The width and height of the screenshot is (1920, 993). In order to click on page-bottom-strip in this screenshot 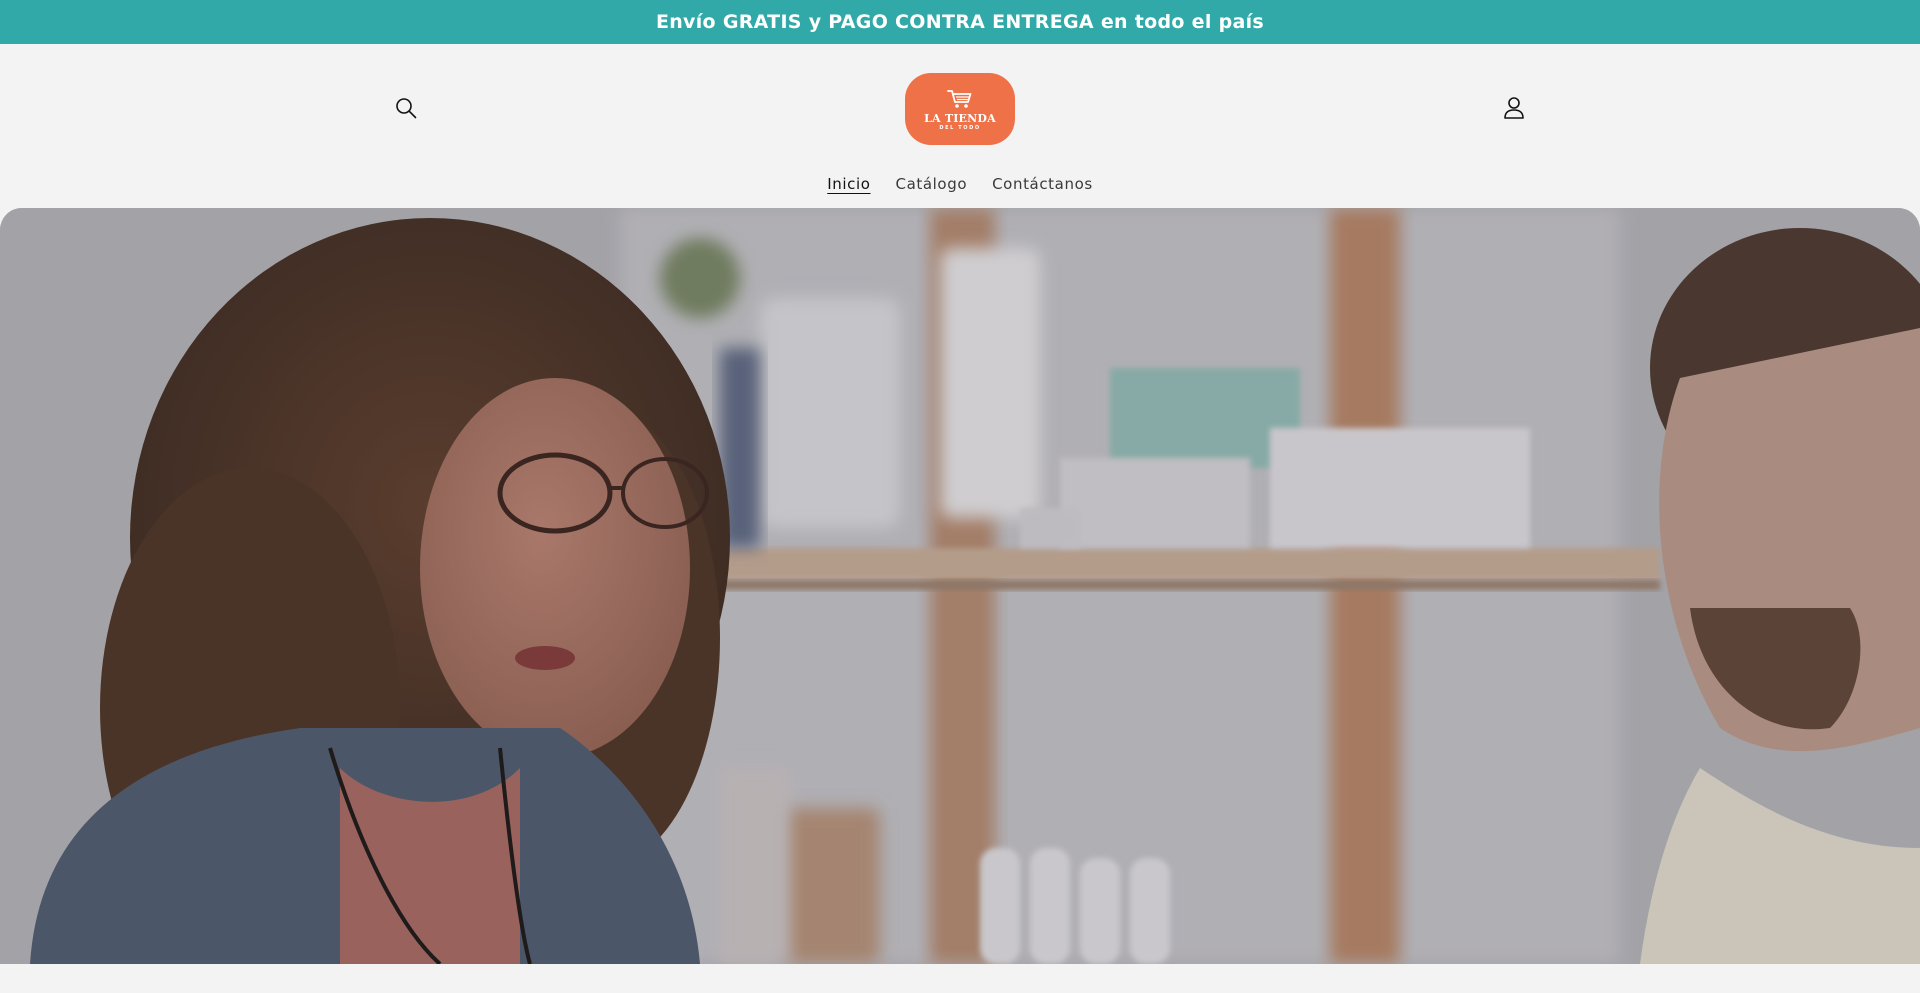, I will do `click(960, 978)`.